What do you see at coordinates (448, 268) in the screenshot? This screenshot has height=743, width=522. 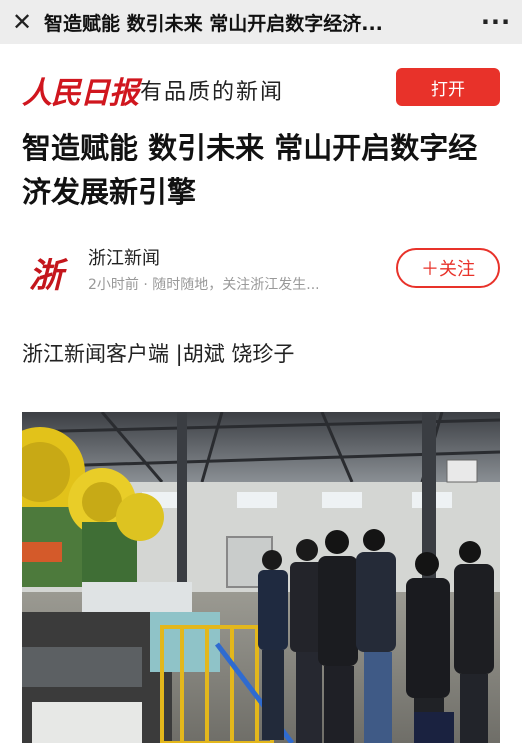 I see `follow-button: ＋关注` at bounding box center [448, 268].